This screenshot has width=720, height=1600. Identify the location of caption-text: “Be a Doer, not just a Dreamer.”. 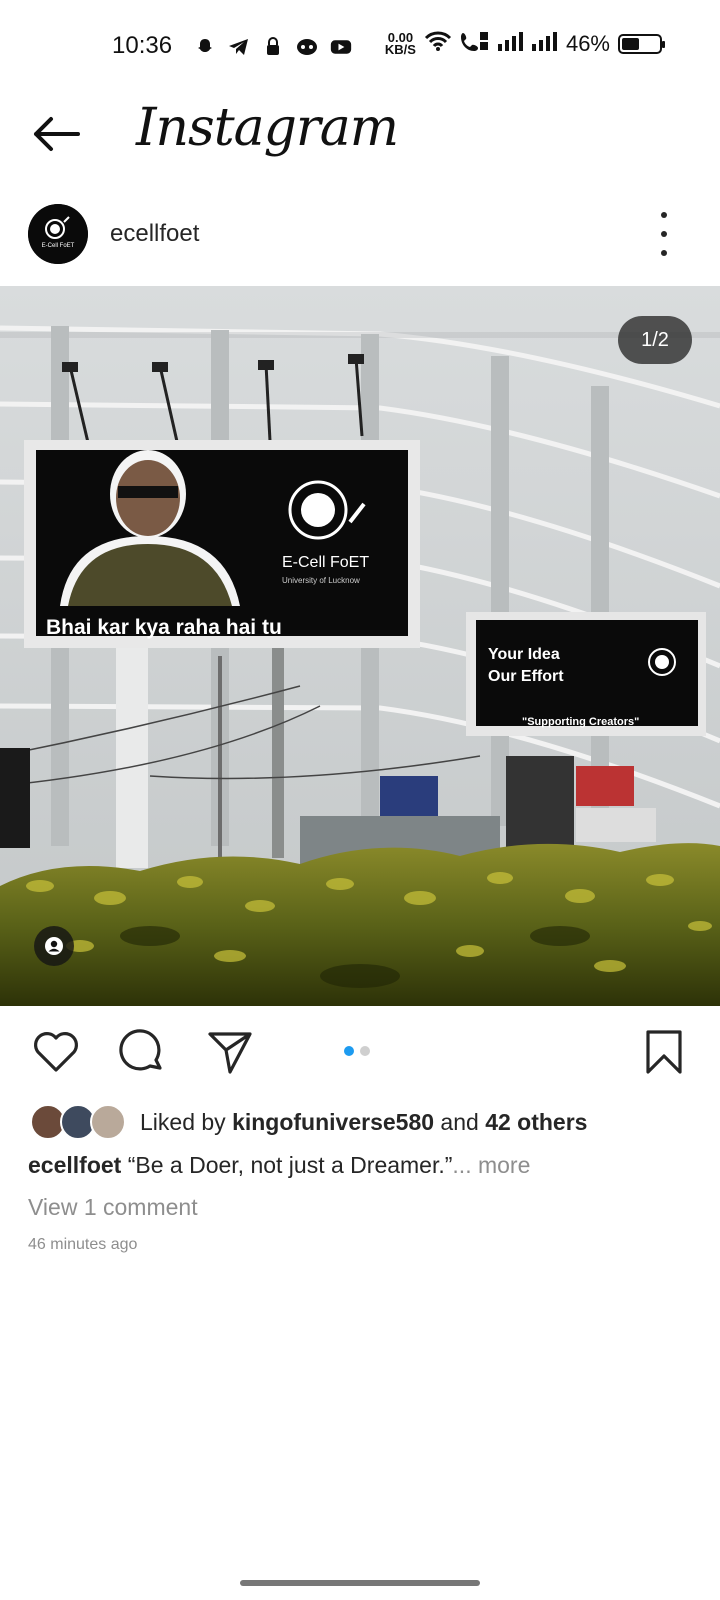
(290, 1165).